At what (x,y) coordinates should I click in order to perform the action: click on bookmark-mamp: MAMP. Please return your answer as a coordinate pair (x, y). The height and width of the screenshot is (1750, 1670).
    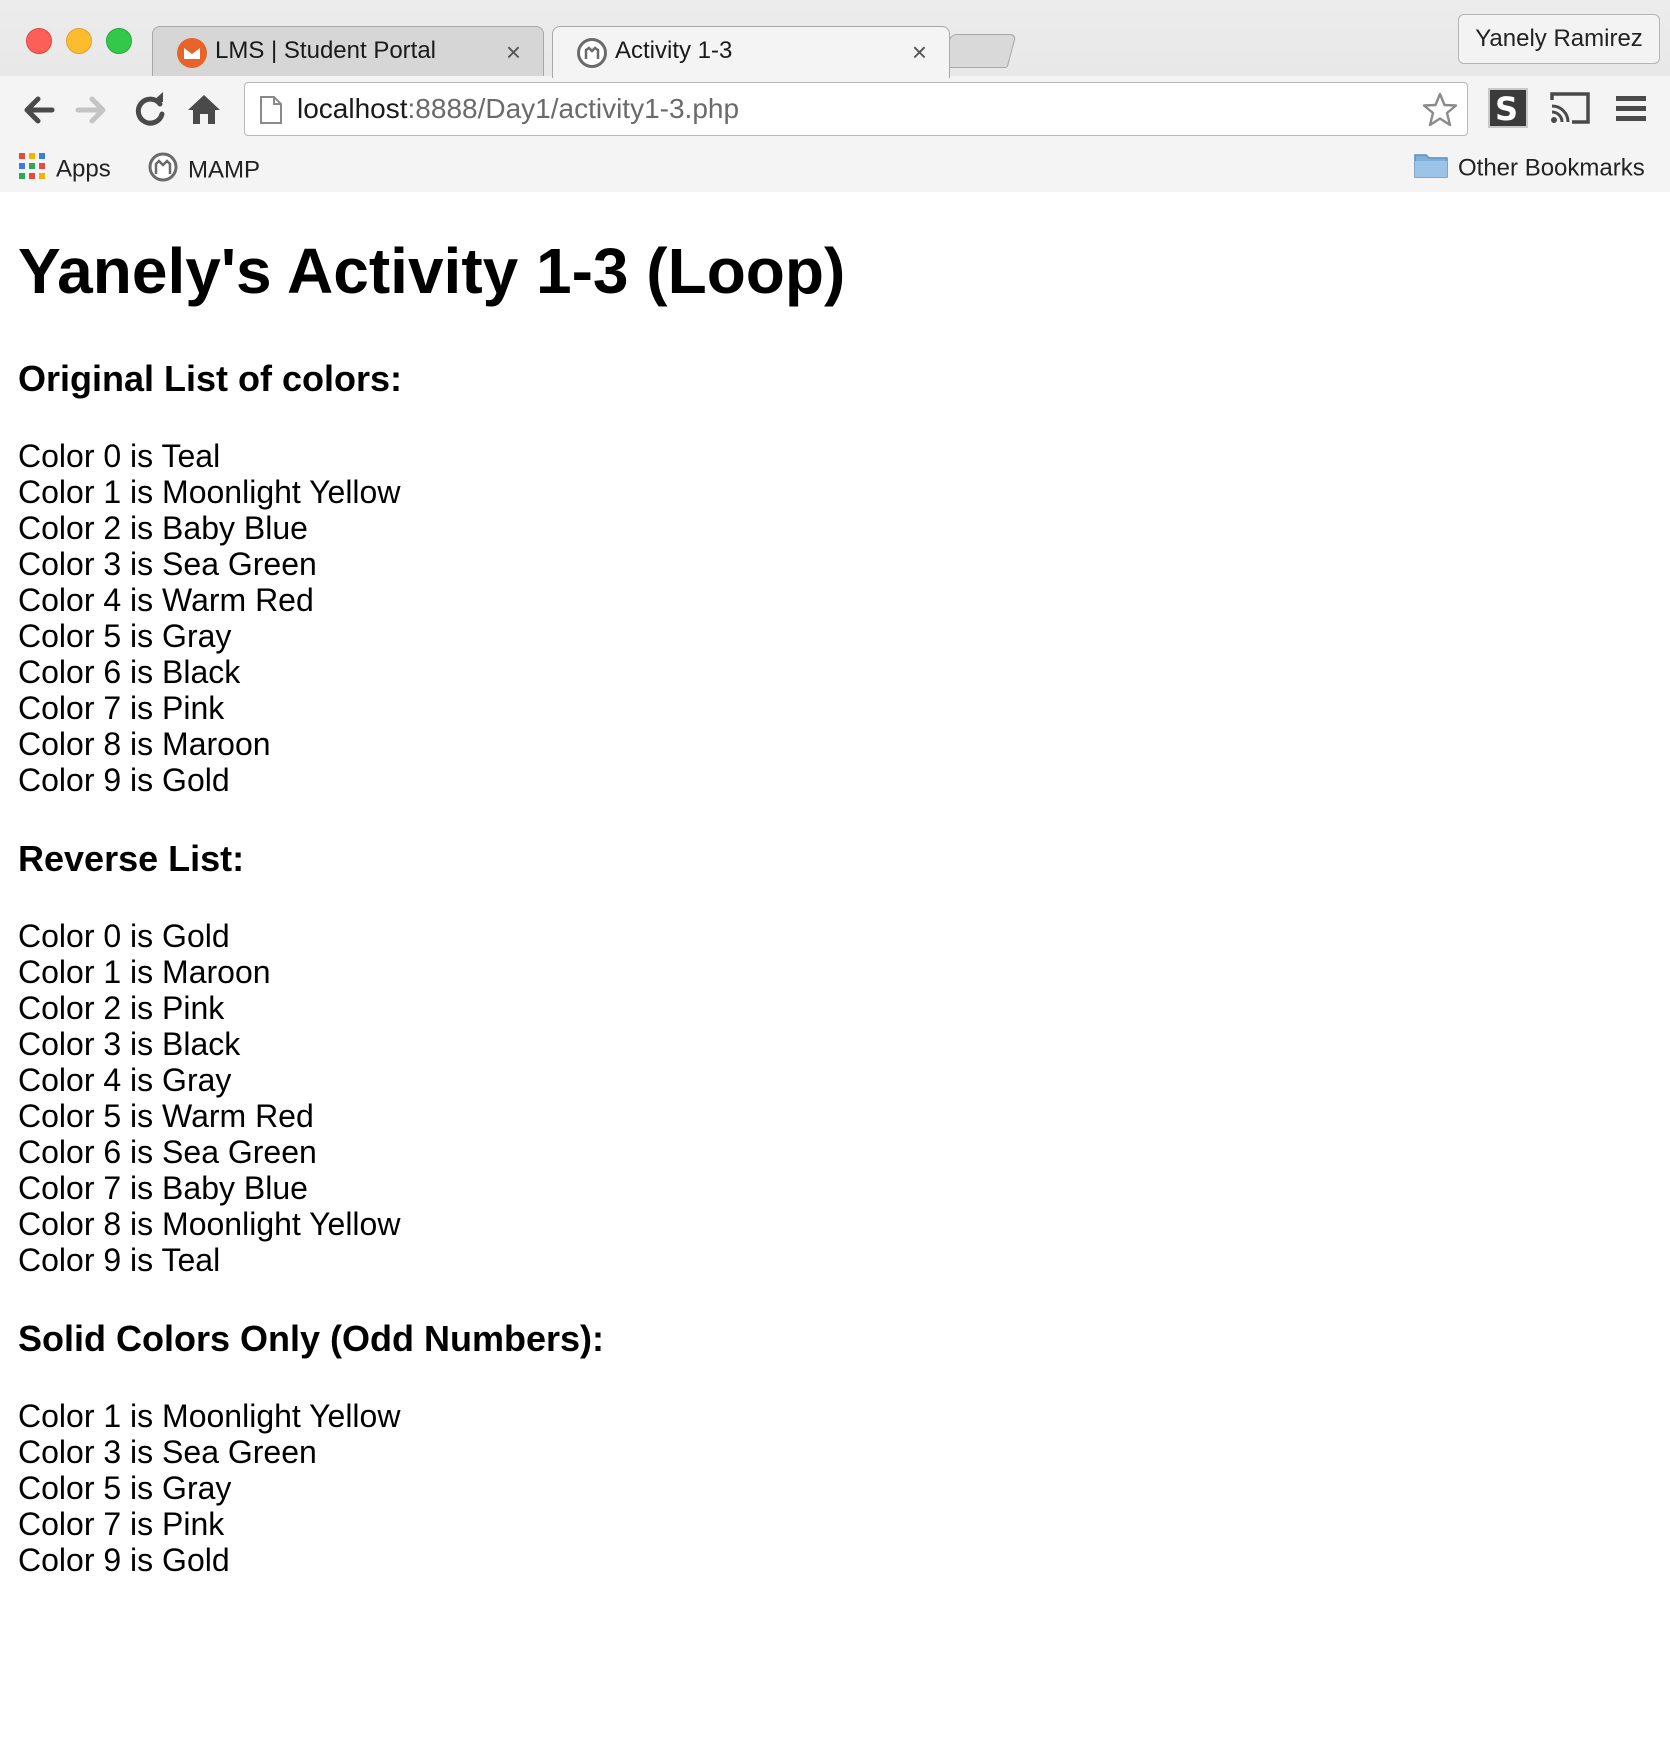
    Looking at the image, I should click on (204, 170).